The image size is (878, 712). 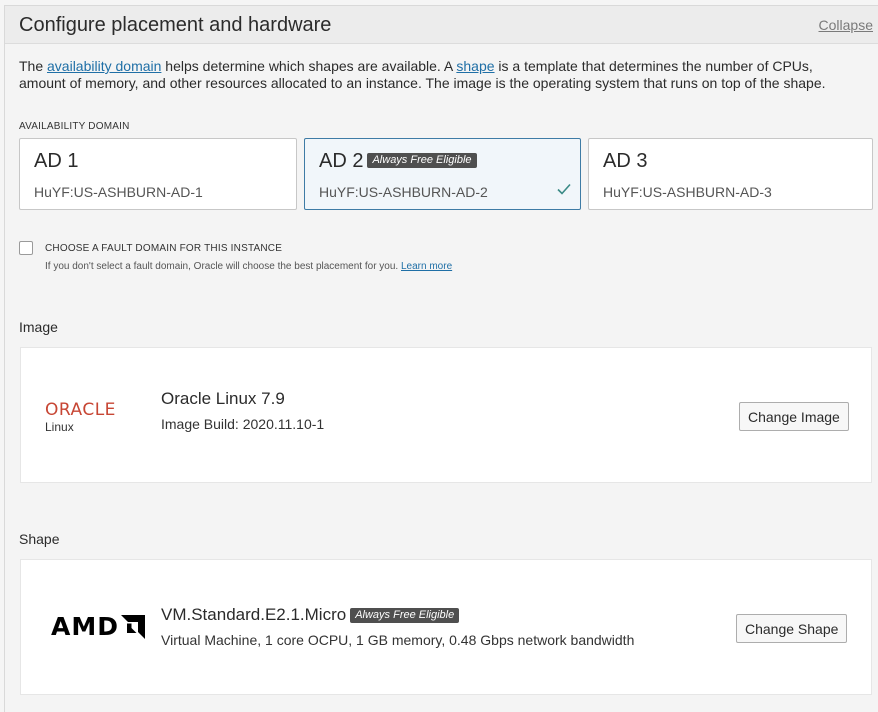 What do you see at coordinates (74, 126) in the screenshot?
I see `availability-domain-label: AVAILABILITY DOMAIN` at bounding box center [74, 126].